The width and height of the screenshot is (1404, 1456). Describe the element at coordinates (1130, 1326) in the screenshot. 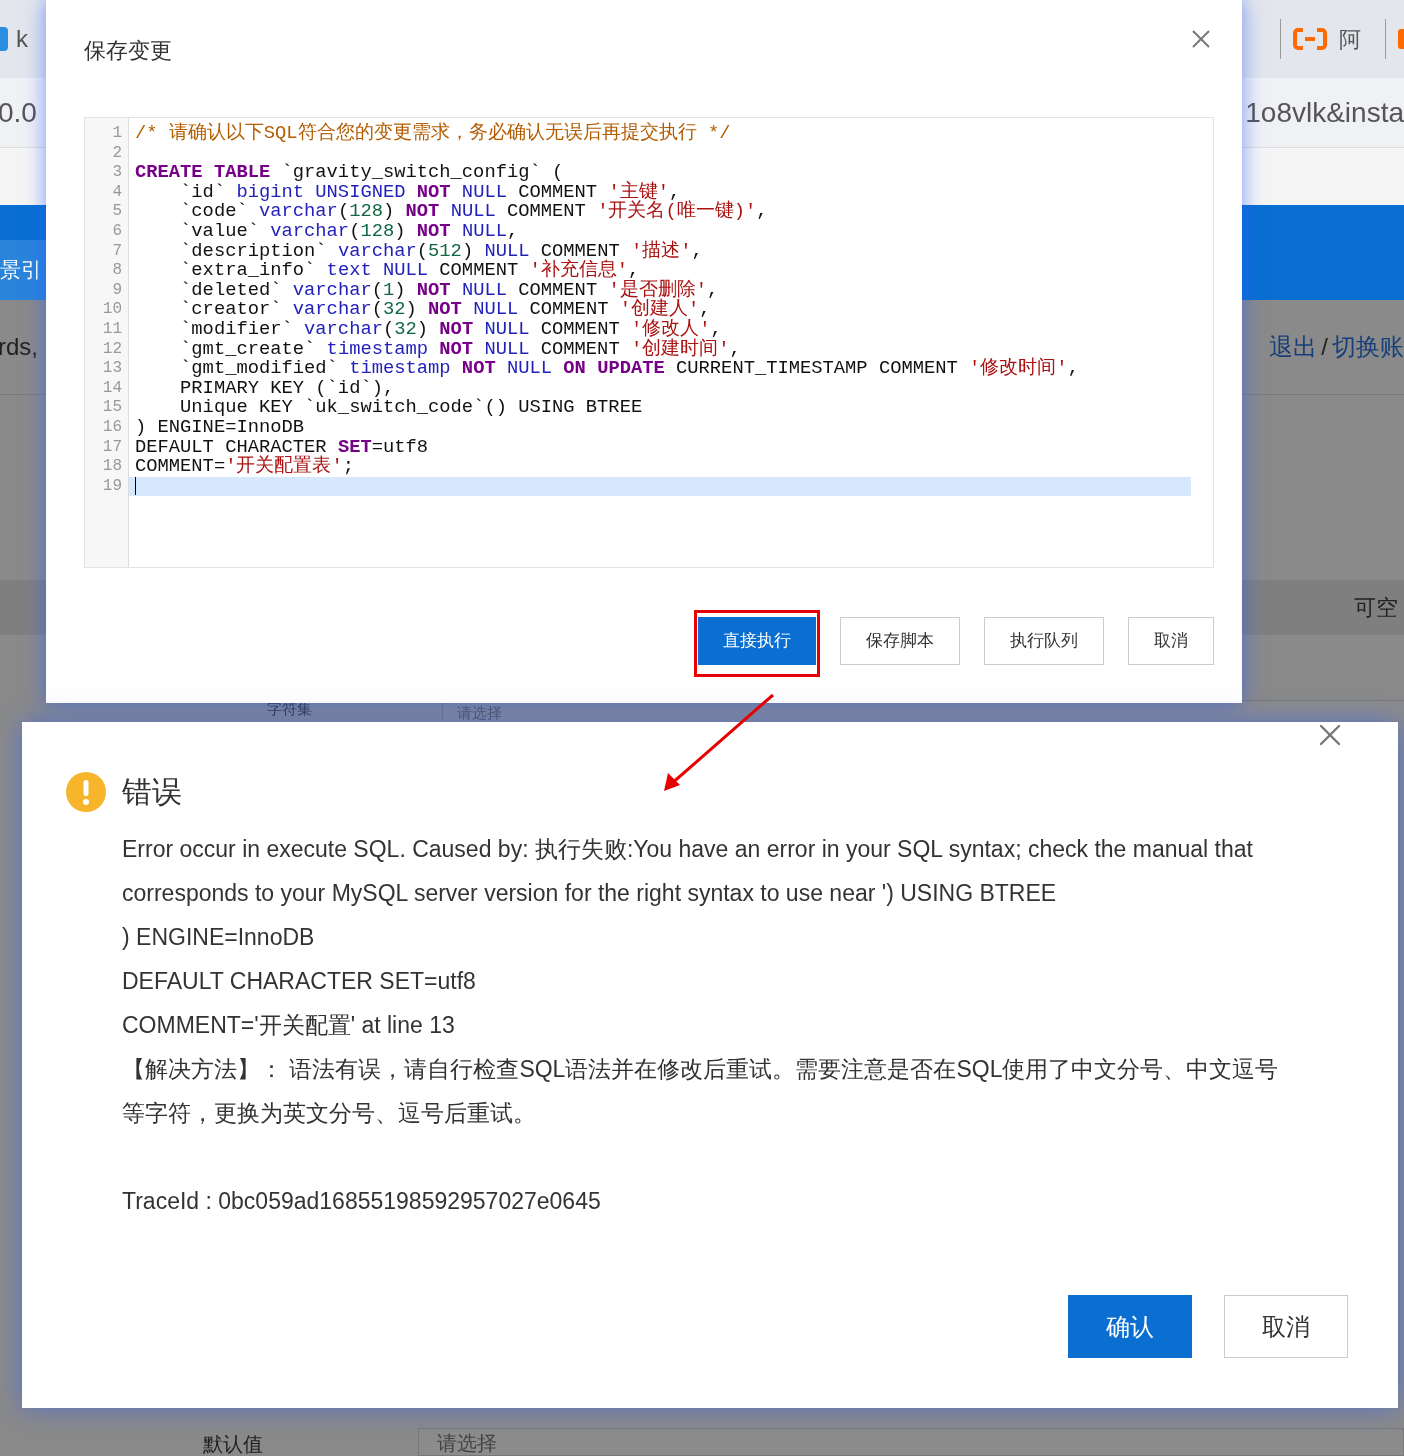

I see `dialog-button: 确认` at that location.